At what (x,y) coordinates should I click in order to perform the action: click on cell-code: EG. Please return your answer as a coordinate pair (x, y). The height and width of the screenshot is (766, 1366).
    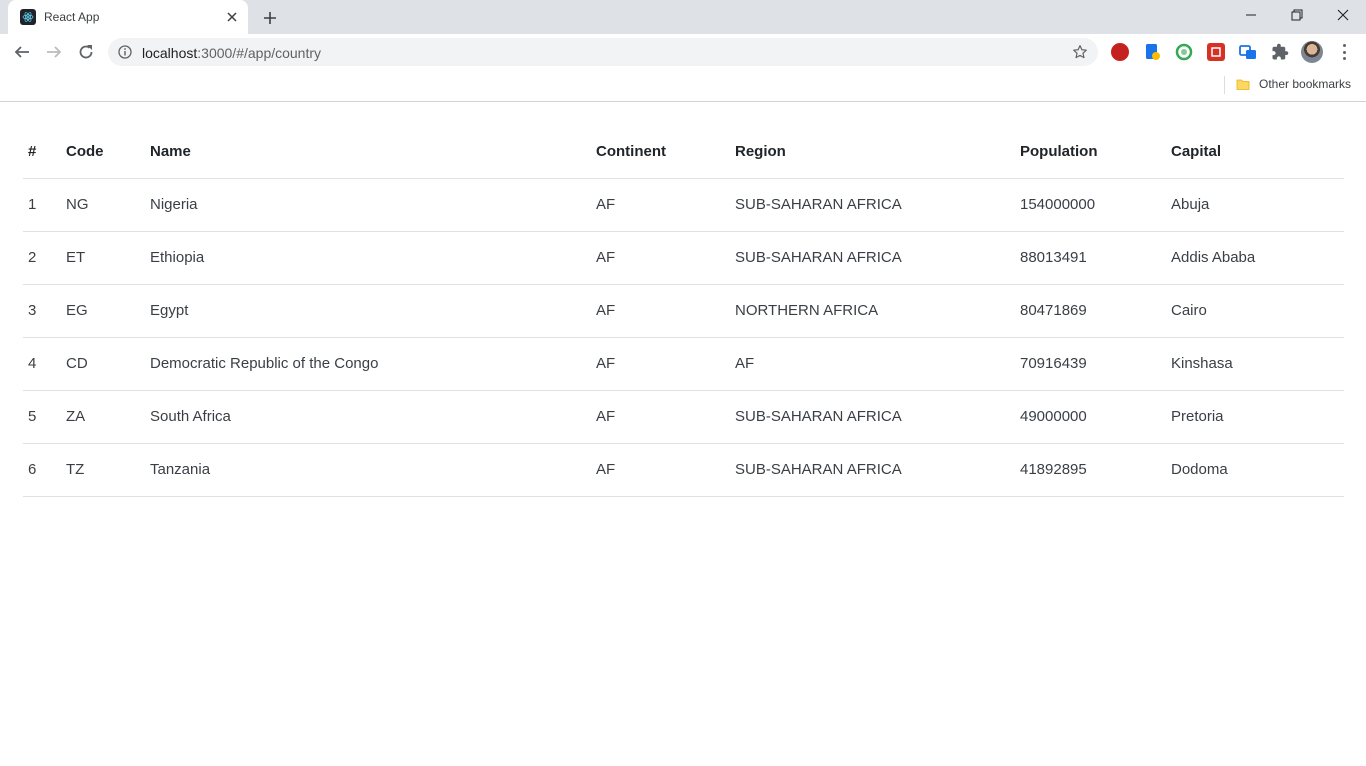
    Looking at the image, I should click on (102, 311).